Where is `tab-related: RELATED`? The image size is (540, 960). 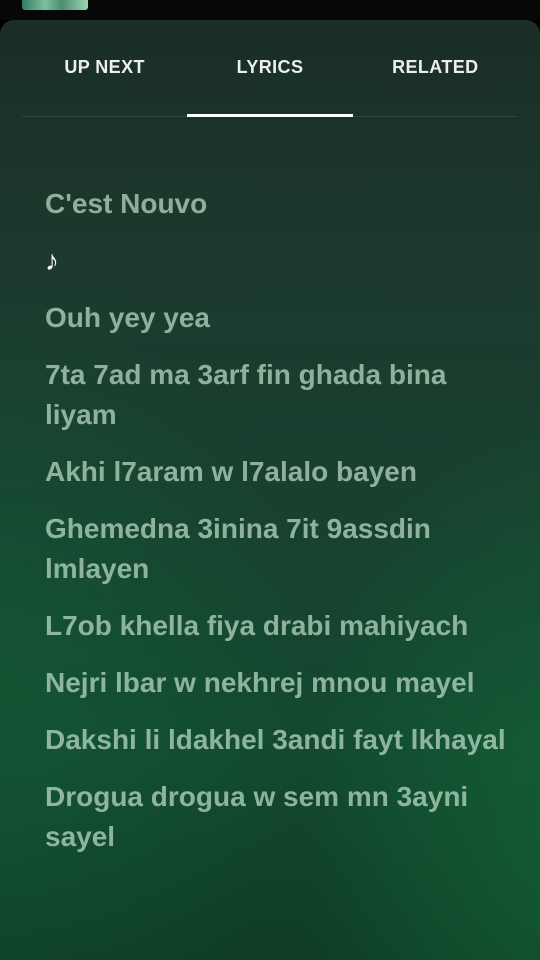
tab-related: RELATED is located at coordinates (435, 68).